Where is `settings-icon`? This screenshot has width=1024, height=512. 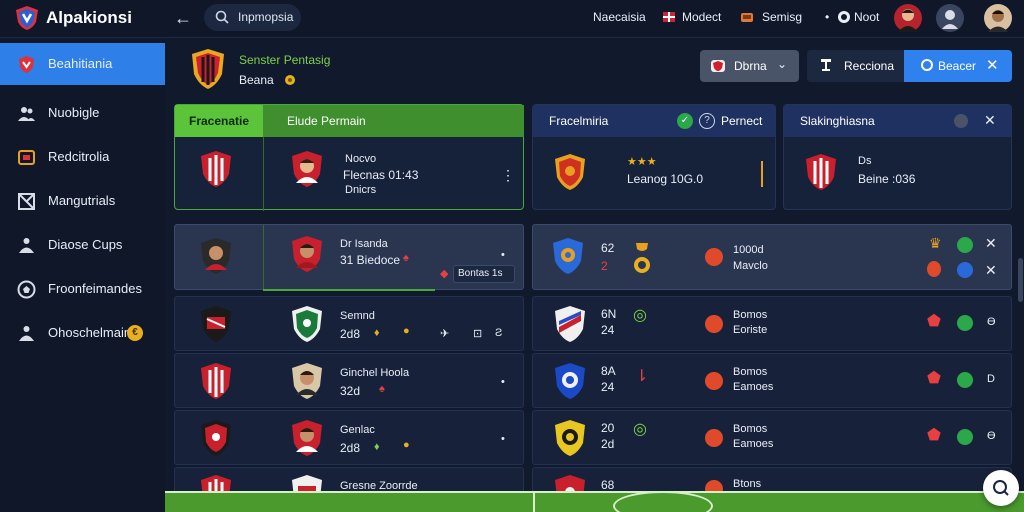
settings-icon is located at coordinates (961, 121).